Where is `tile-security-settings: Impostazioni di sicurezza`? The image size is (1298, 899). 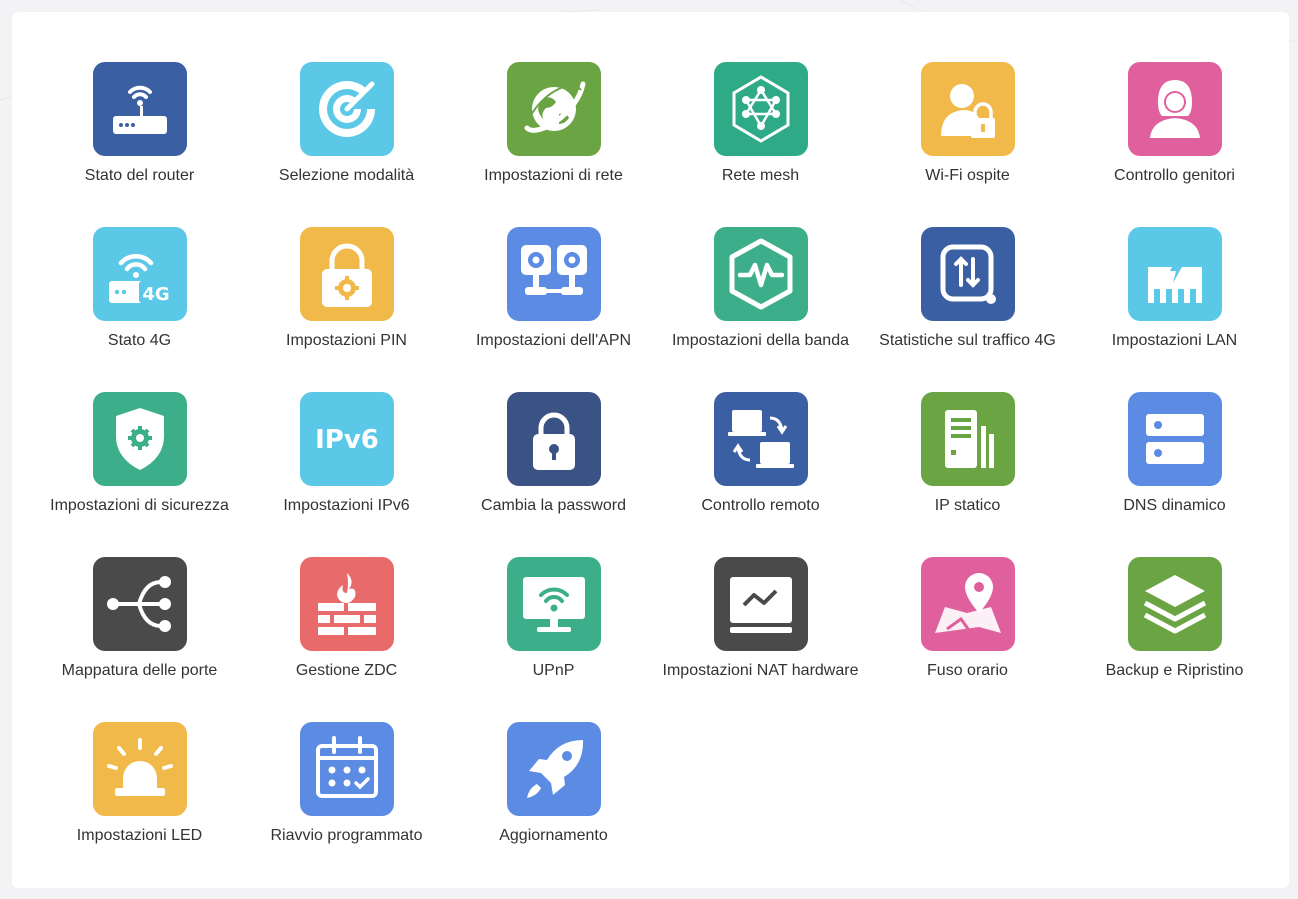 tile-security-settings: Impostazioni di sicurezza is located at coordinates (139, 474).